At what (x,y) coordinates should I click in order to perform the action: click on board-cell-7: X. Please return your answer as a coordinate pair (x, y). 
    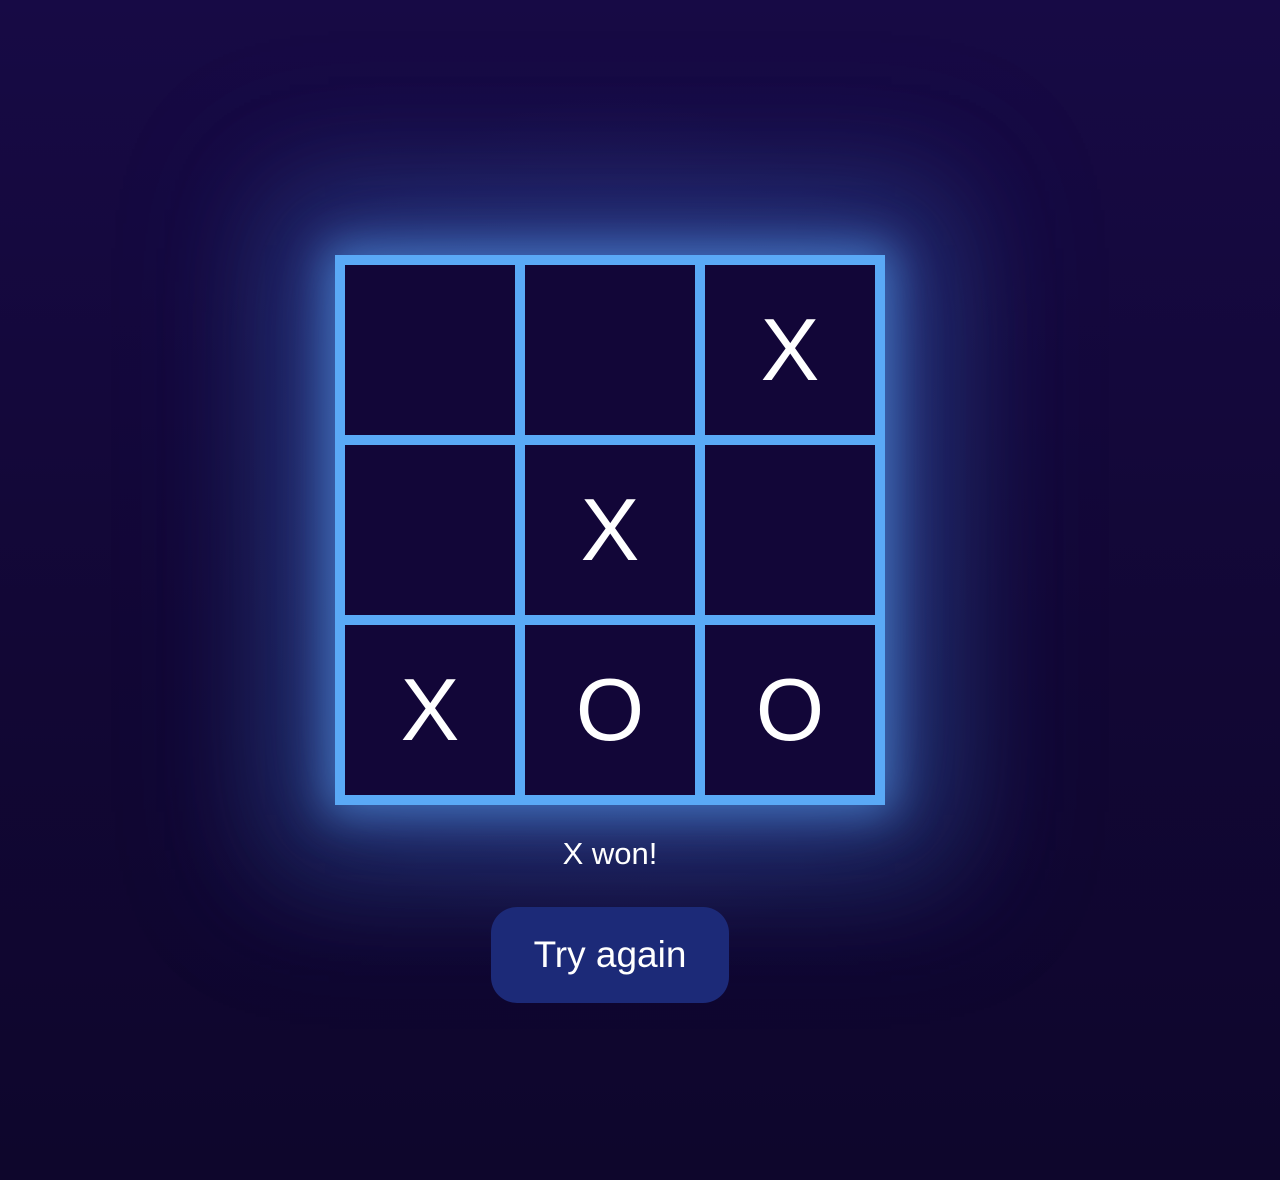
    Looking at the image, I should click on (430, 710).